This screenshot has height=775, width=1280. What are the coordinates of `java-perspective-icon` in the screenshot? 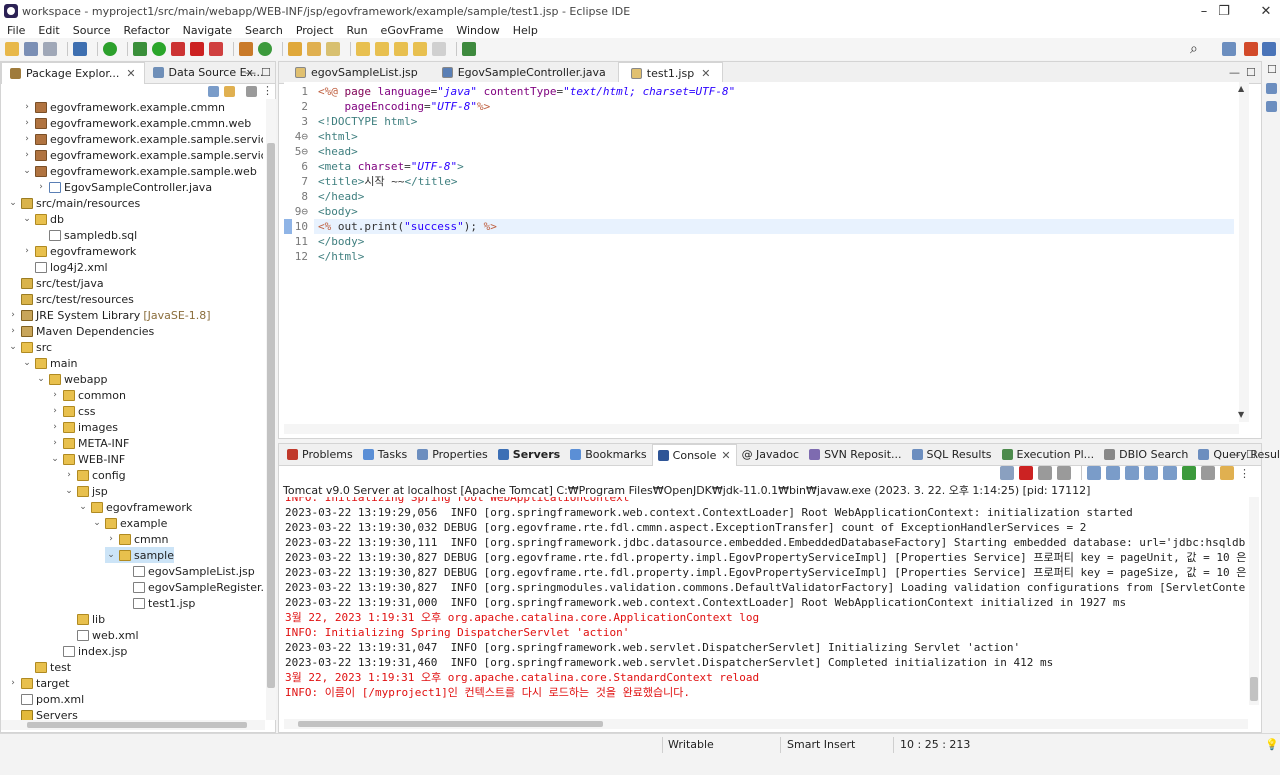 It's located at (1269, 49).